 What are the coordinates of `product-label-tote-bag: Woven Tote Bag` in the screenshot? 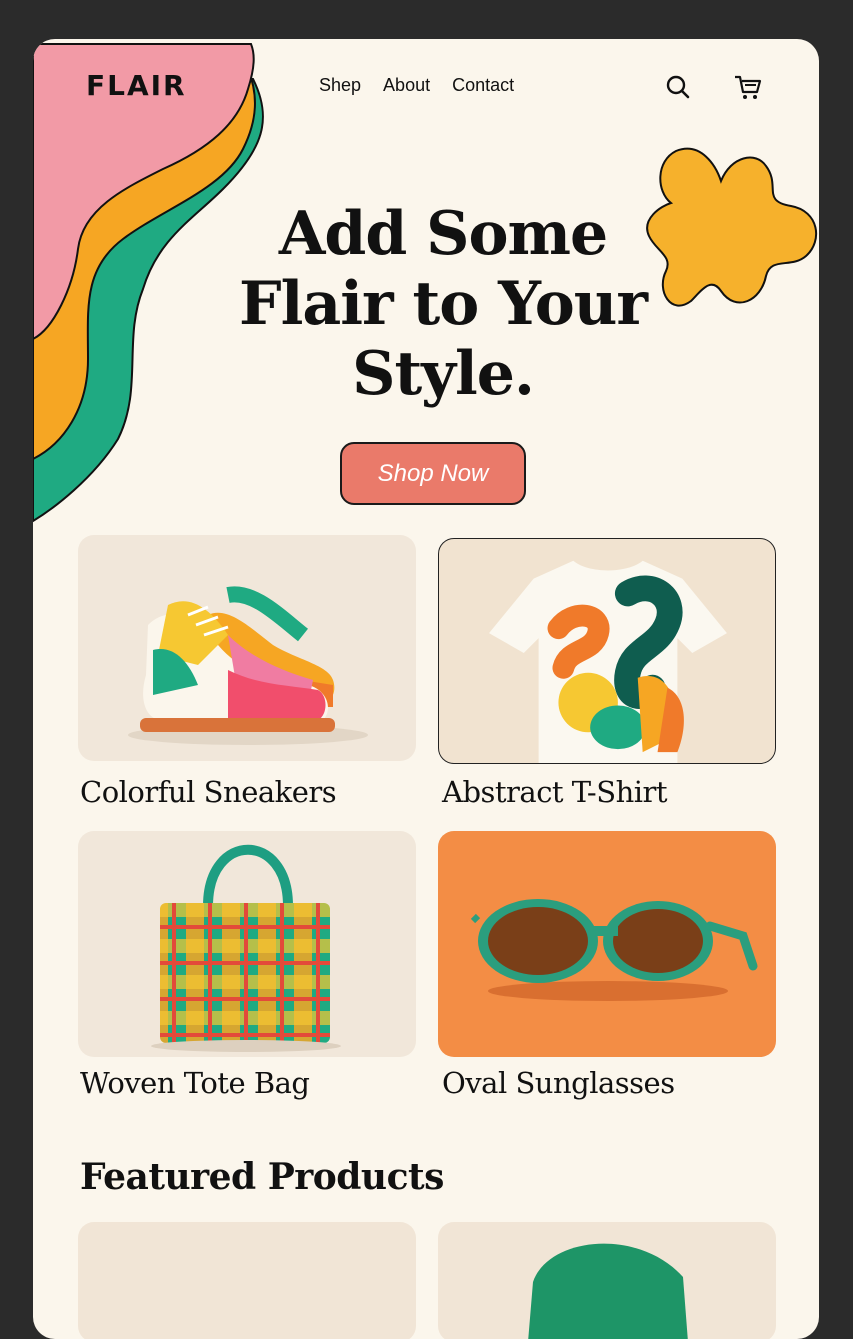 It's located at (195, 1083).